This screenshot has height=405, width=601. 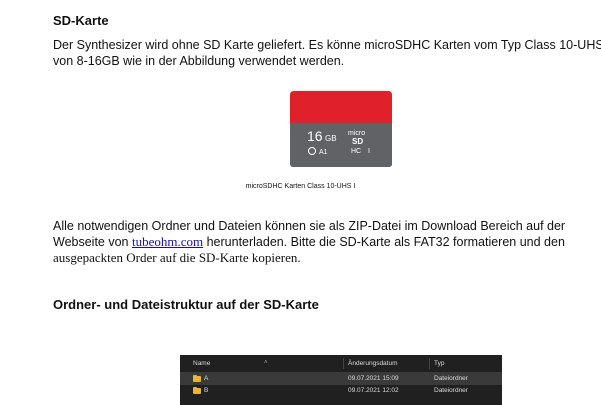 I want to click on list-item: A 09.07.2021 15:09 Dateiordner, so click(x=341, y=379).